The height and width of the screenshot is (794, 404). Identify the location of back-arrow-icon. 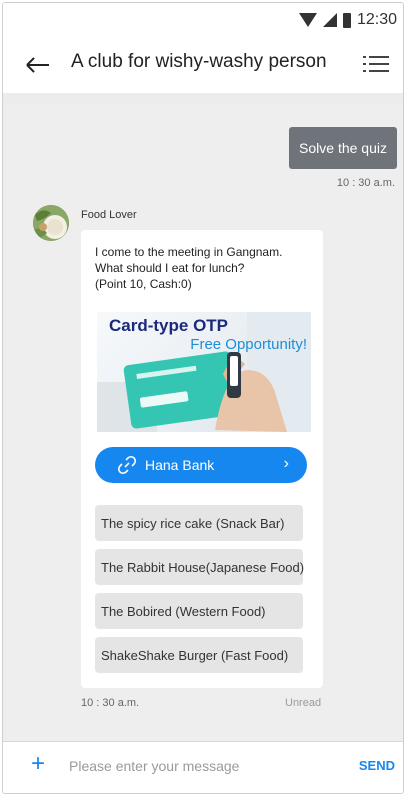
(38, 65).